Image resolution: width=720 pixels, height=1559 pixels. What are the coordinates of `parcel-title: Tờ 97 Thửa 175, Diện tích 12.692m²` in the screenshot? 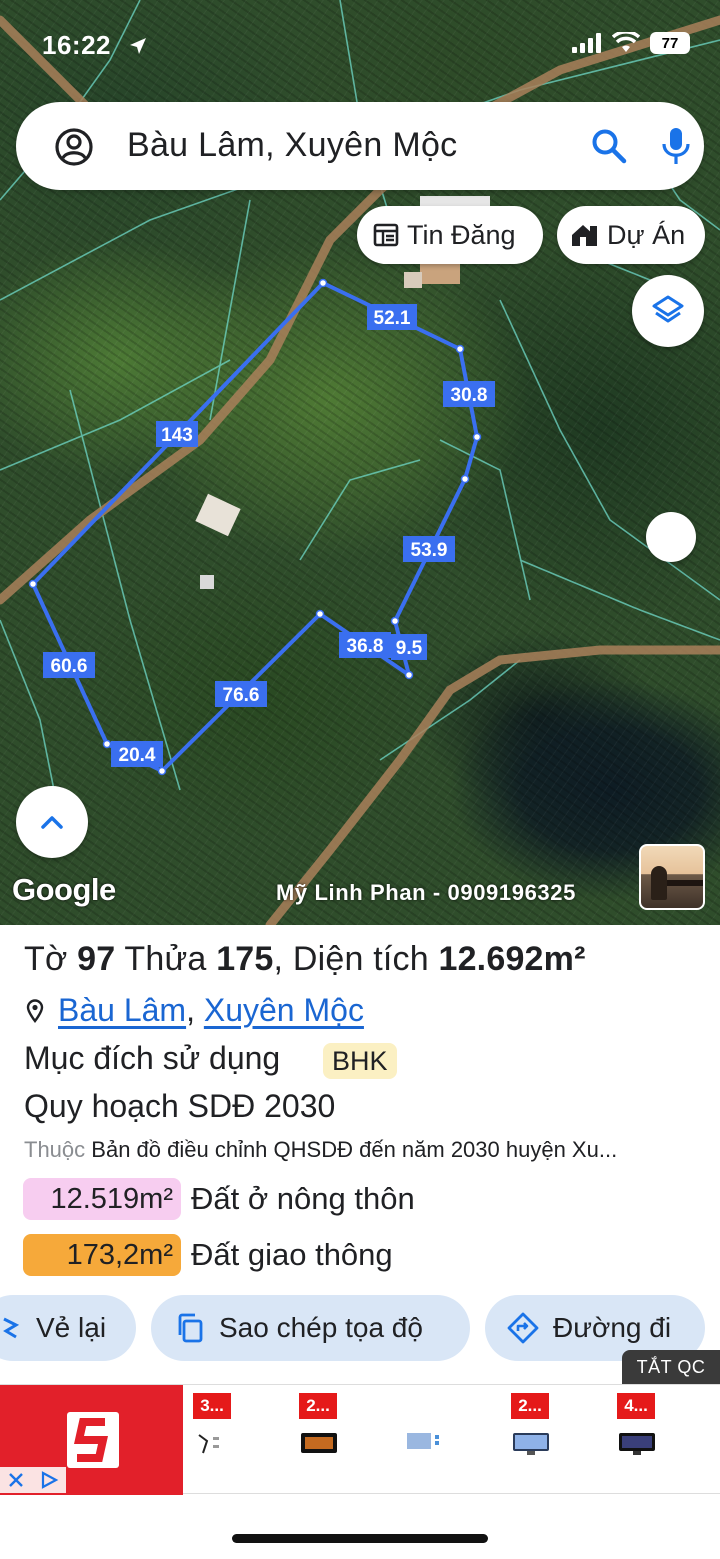 It's located at (305, 959).